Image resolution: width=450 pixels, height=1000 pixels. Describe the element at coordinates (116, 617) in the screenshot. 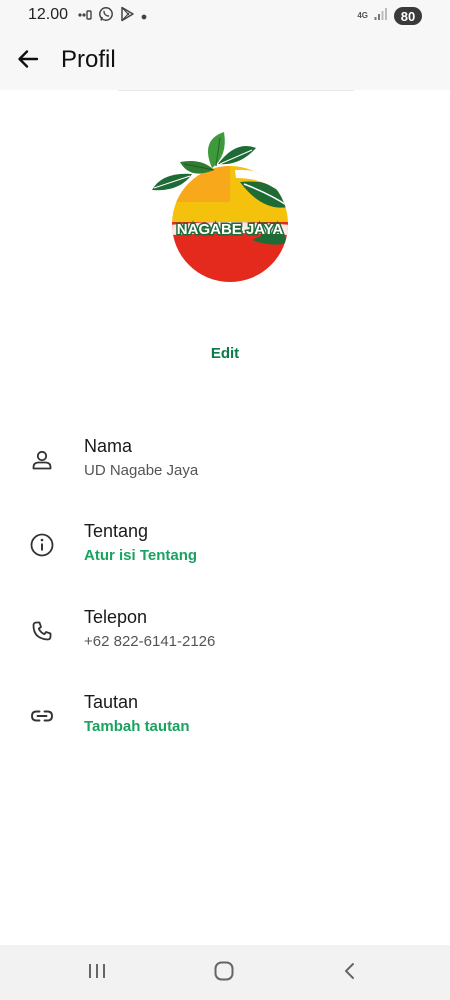

I see `phone-label: Telepon` at that location.